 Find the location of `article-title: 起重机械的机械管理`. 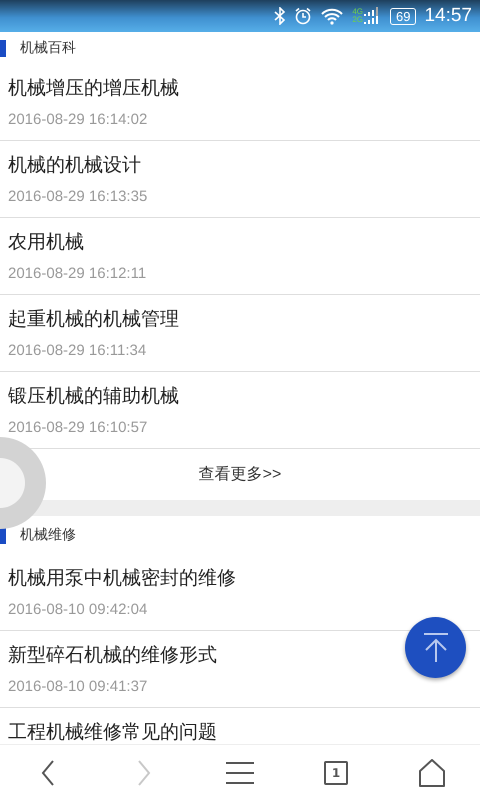

article-title: 起重机械的机械管理 is located at coordinates (240, 320).